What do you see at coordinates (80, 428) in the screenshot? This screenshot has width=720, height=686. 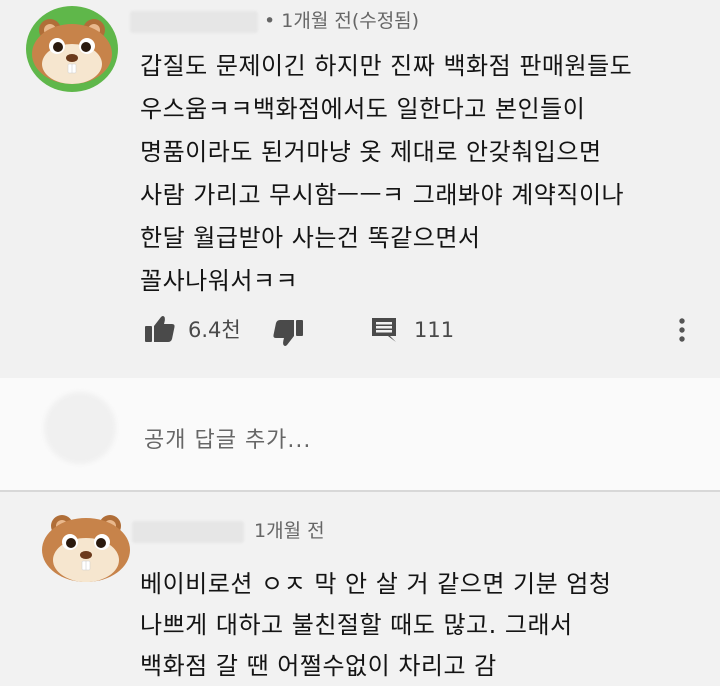 I see `user-avatar` at bounding box center [80, 428].